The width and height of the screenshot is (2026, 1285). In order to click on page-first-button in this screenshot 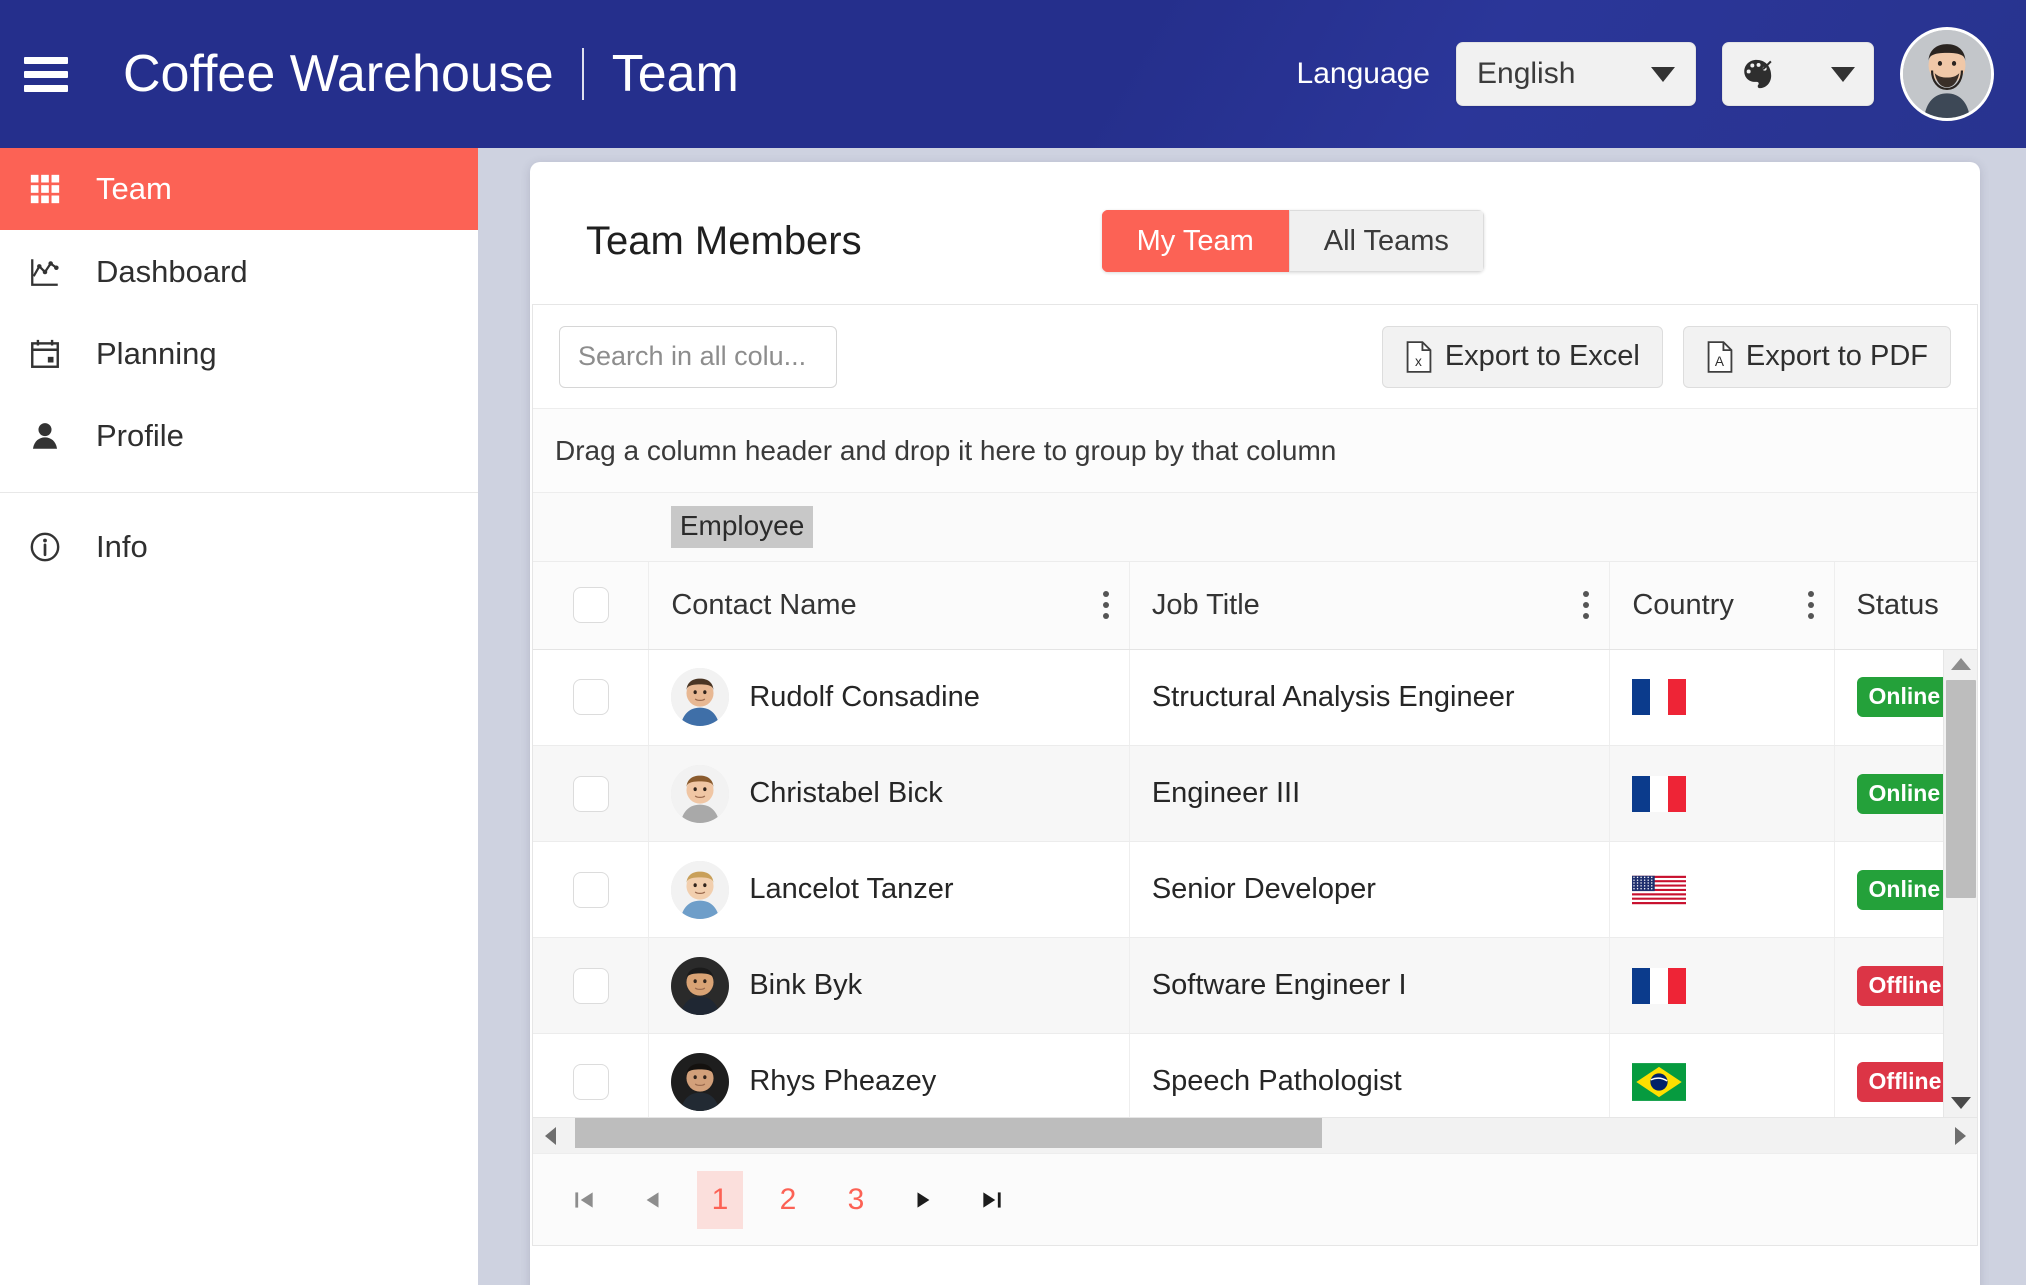, I will do `click(584, 1200)`.